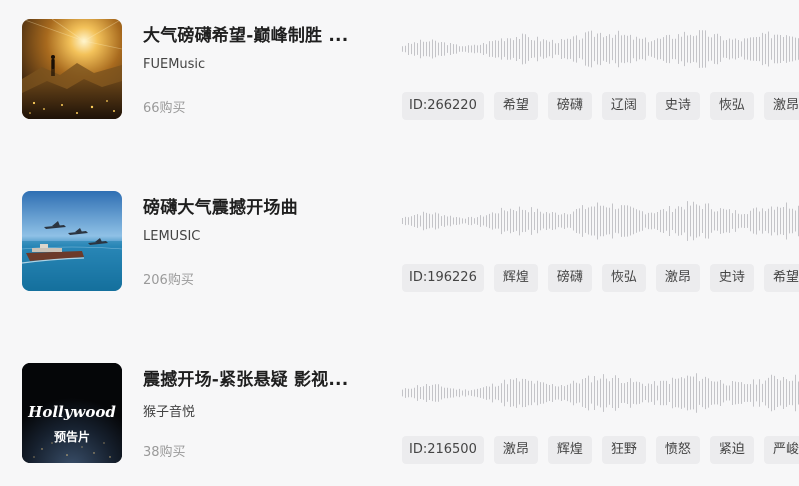 The height and width of the screenshot is (486, 799). What do you see at coordinates (600, 279) in the screenshot?
I see `tag-list: ID:196226 辉煌 磅礴 恢弘 激昂 史诗 希望` at bounding box center [600, 279].